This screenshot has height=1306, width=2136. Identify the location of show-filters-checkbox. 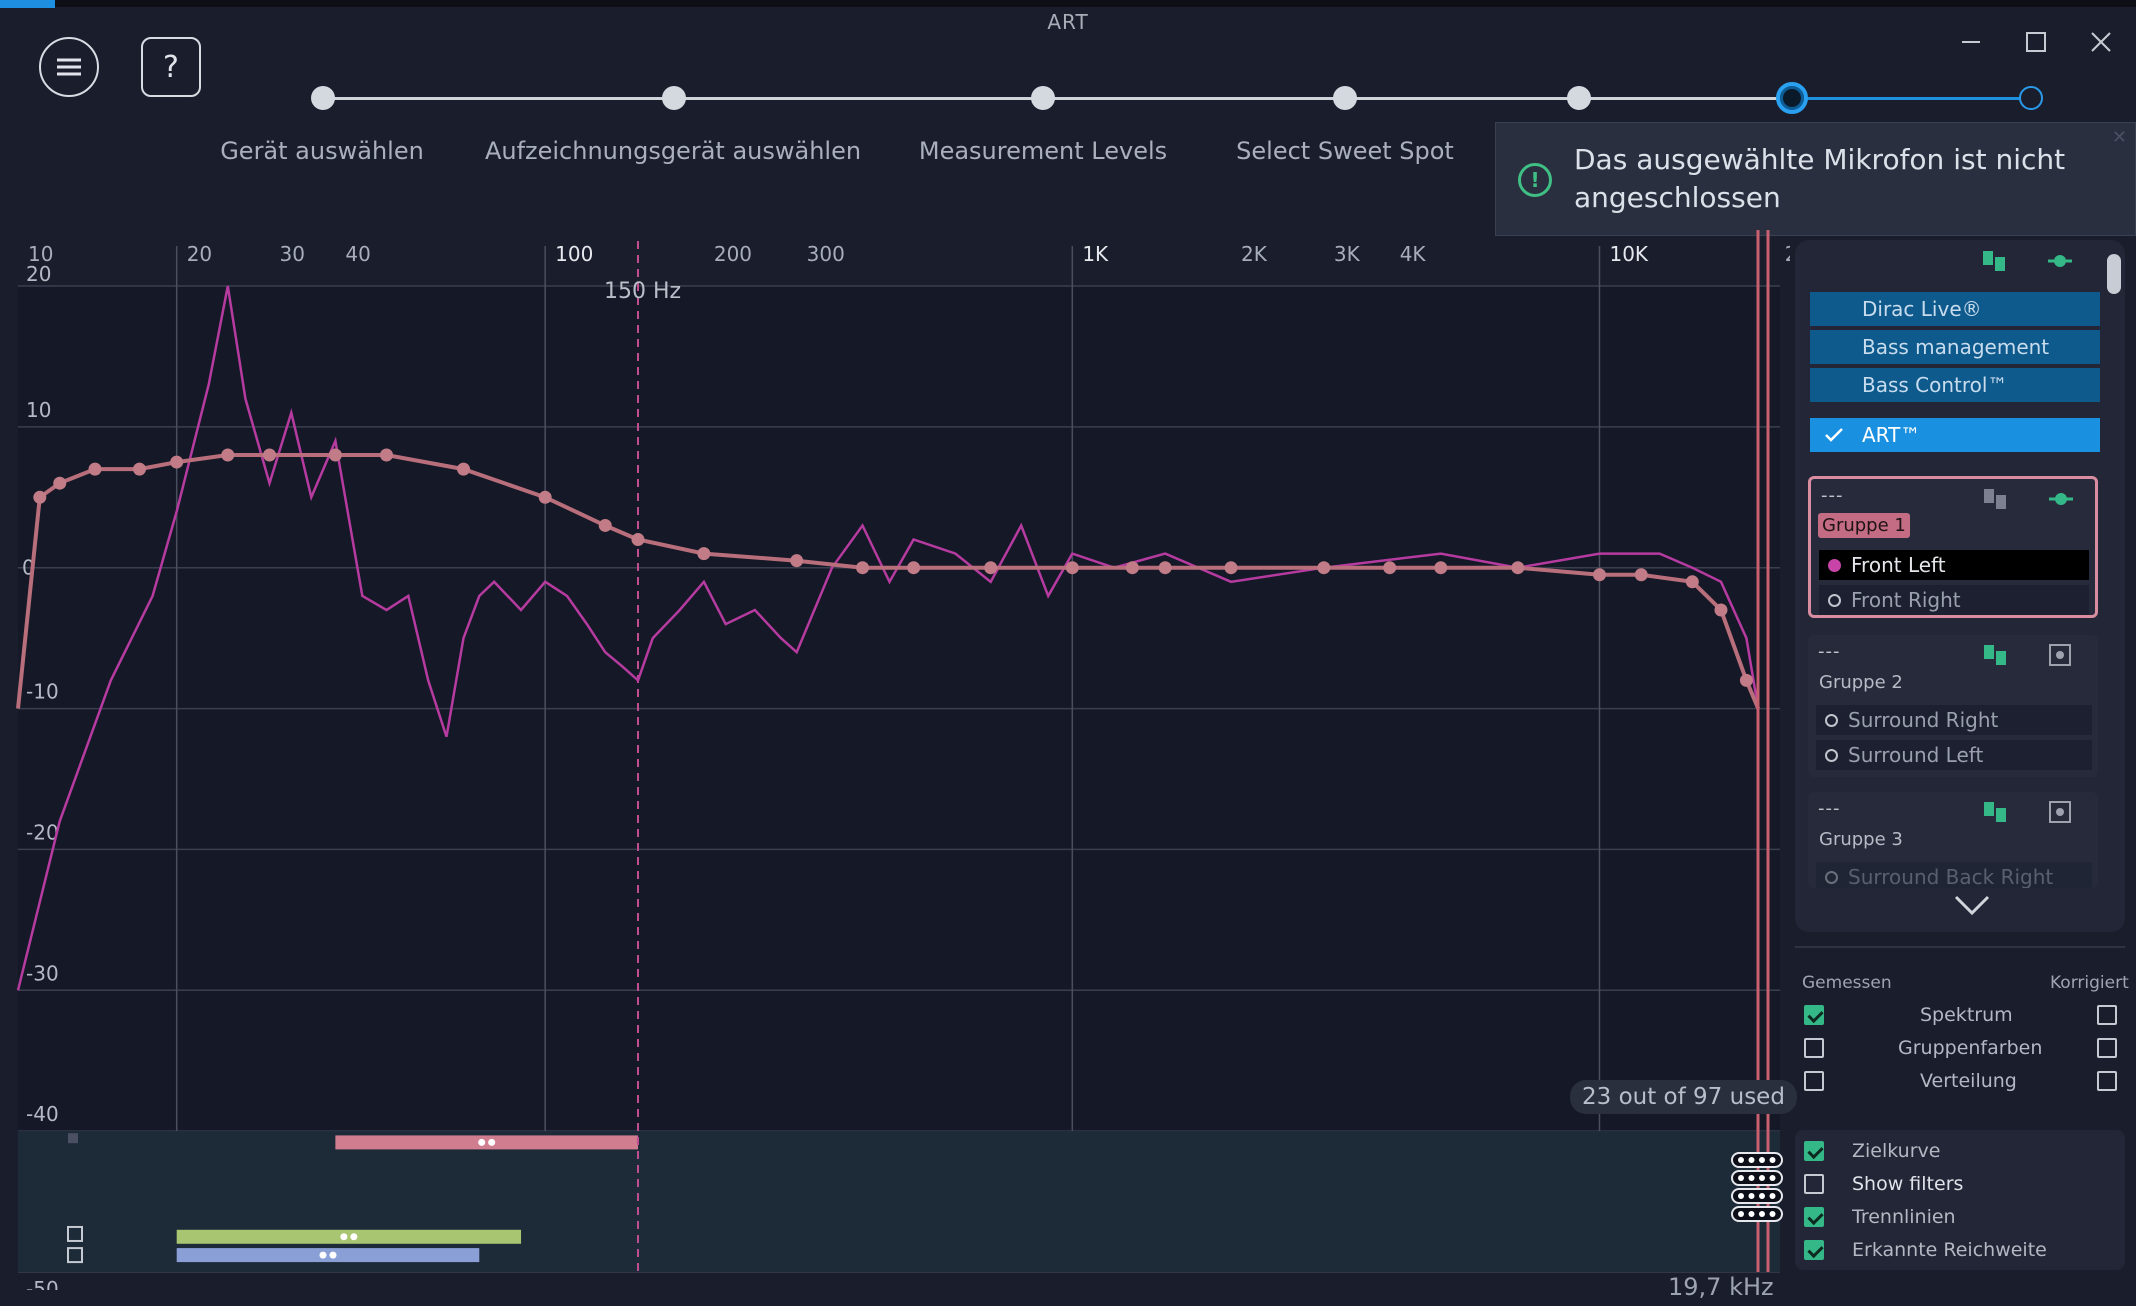
(1814, 1184).